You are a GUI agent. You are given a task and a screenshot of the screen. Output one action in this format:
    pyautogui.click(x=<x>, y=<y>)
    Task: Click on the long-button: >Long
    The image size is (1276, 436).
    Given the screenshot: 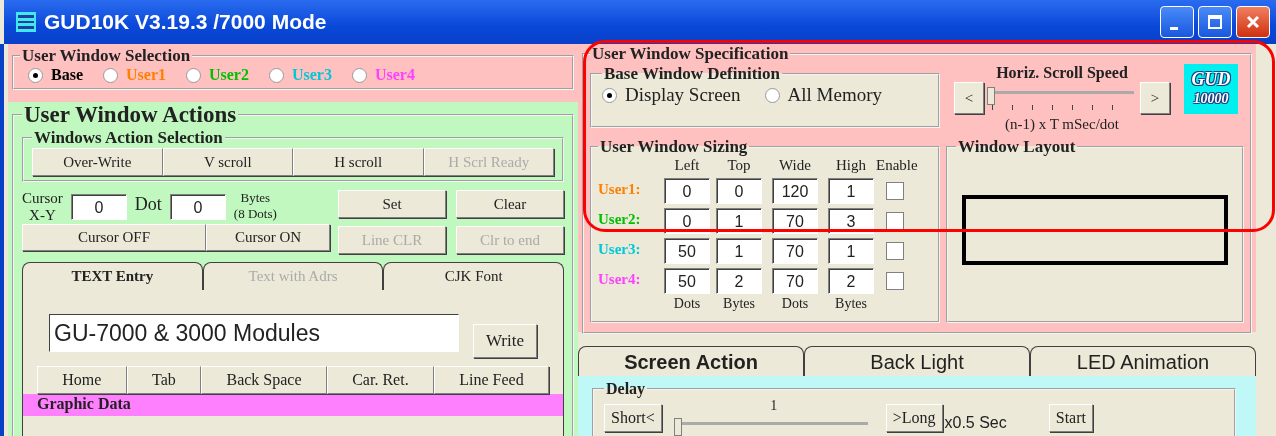 What is the action you would take?
    pyautogui.click(x=914, y=418)
    